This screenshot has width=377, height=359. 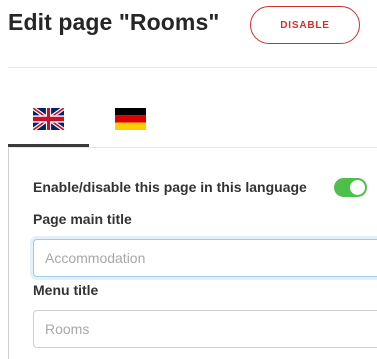 I want to click on disable-button: DISABLE, so click(x=305, y=25).